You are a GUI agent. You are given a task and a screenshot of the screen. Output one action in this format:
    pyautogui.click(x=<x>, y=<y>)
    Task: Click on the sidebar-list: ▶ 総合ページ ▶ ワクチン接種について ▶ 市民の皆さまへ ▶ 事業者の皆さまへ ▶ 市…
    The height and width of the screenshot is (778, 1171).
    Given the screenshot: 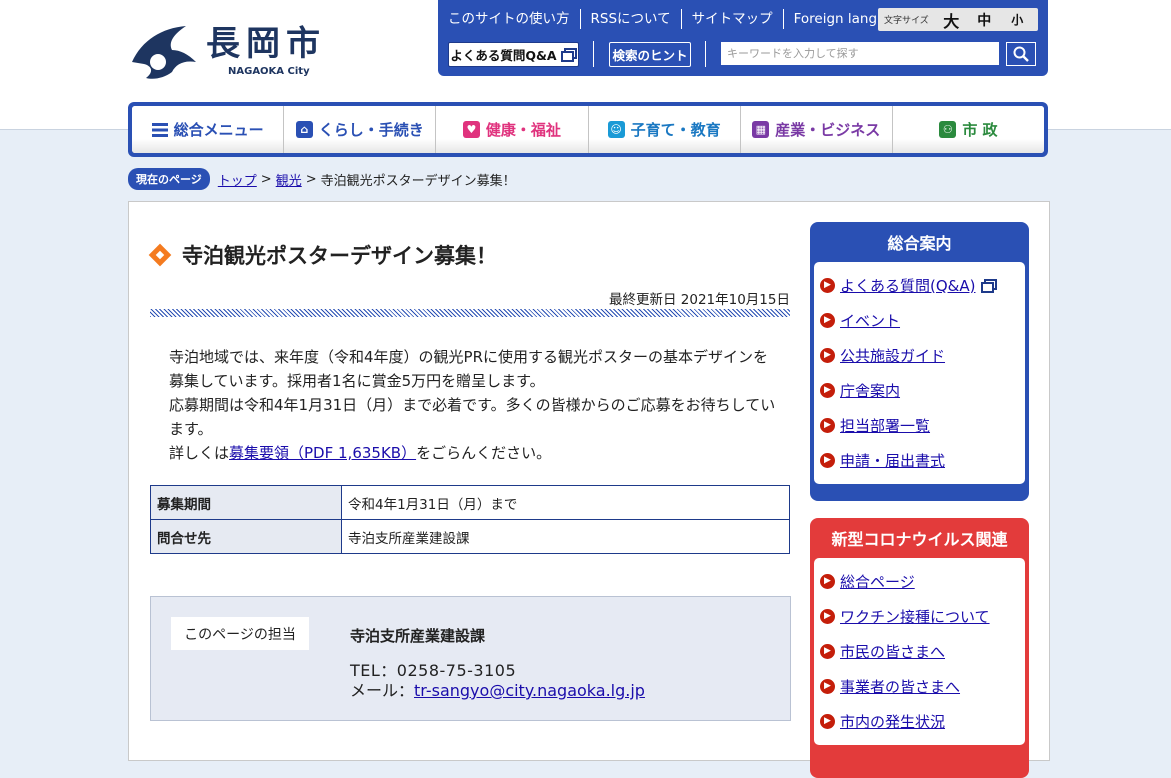 What is the action you would take?
    pyautogui.click(x=919, y=651)
    